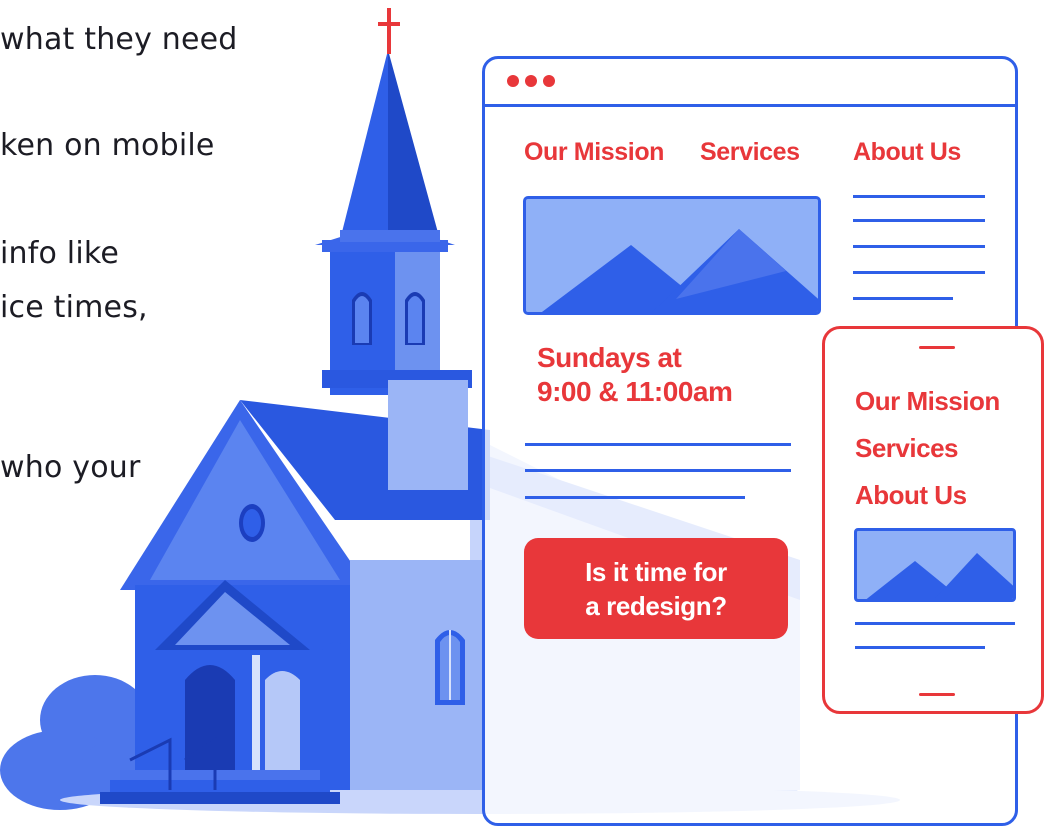  I want to click on mobile-hero-image, so click(935, 565).